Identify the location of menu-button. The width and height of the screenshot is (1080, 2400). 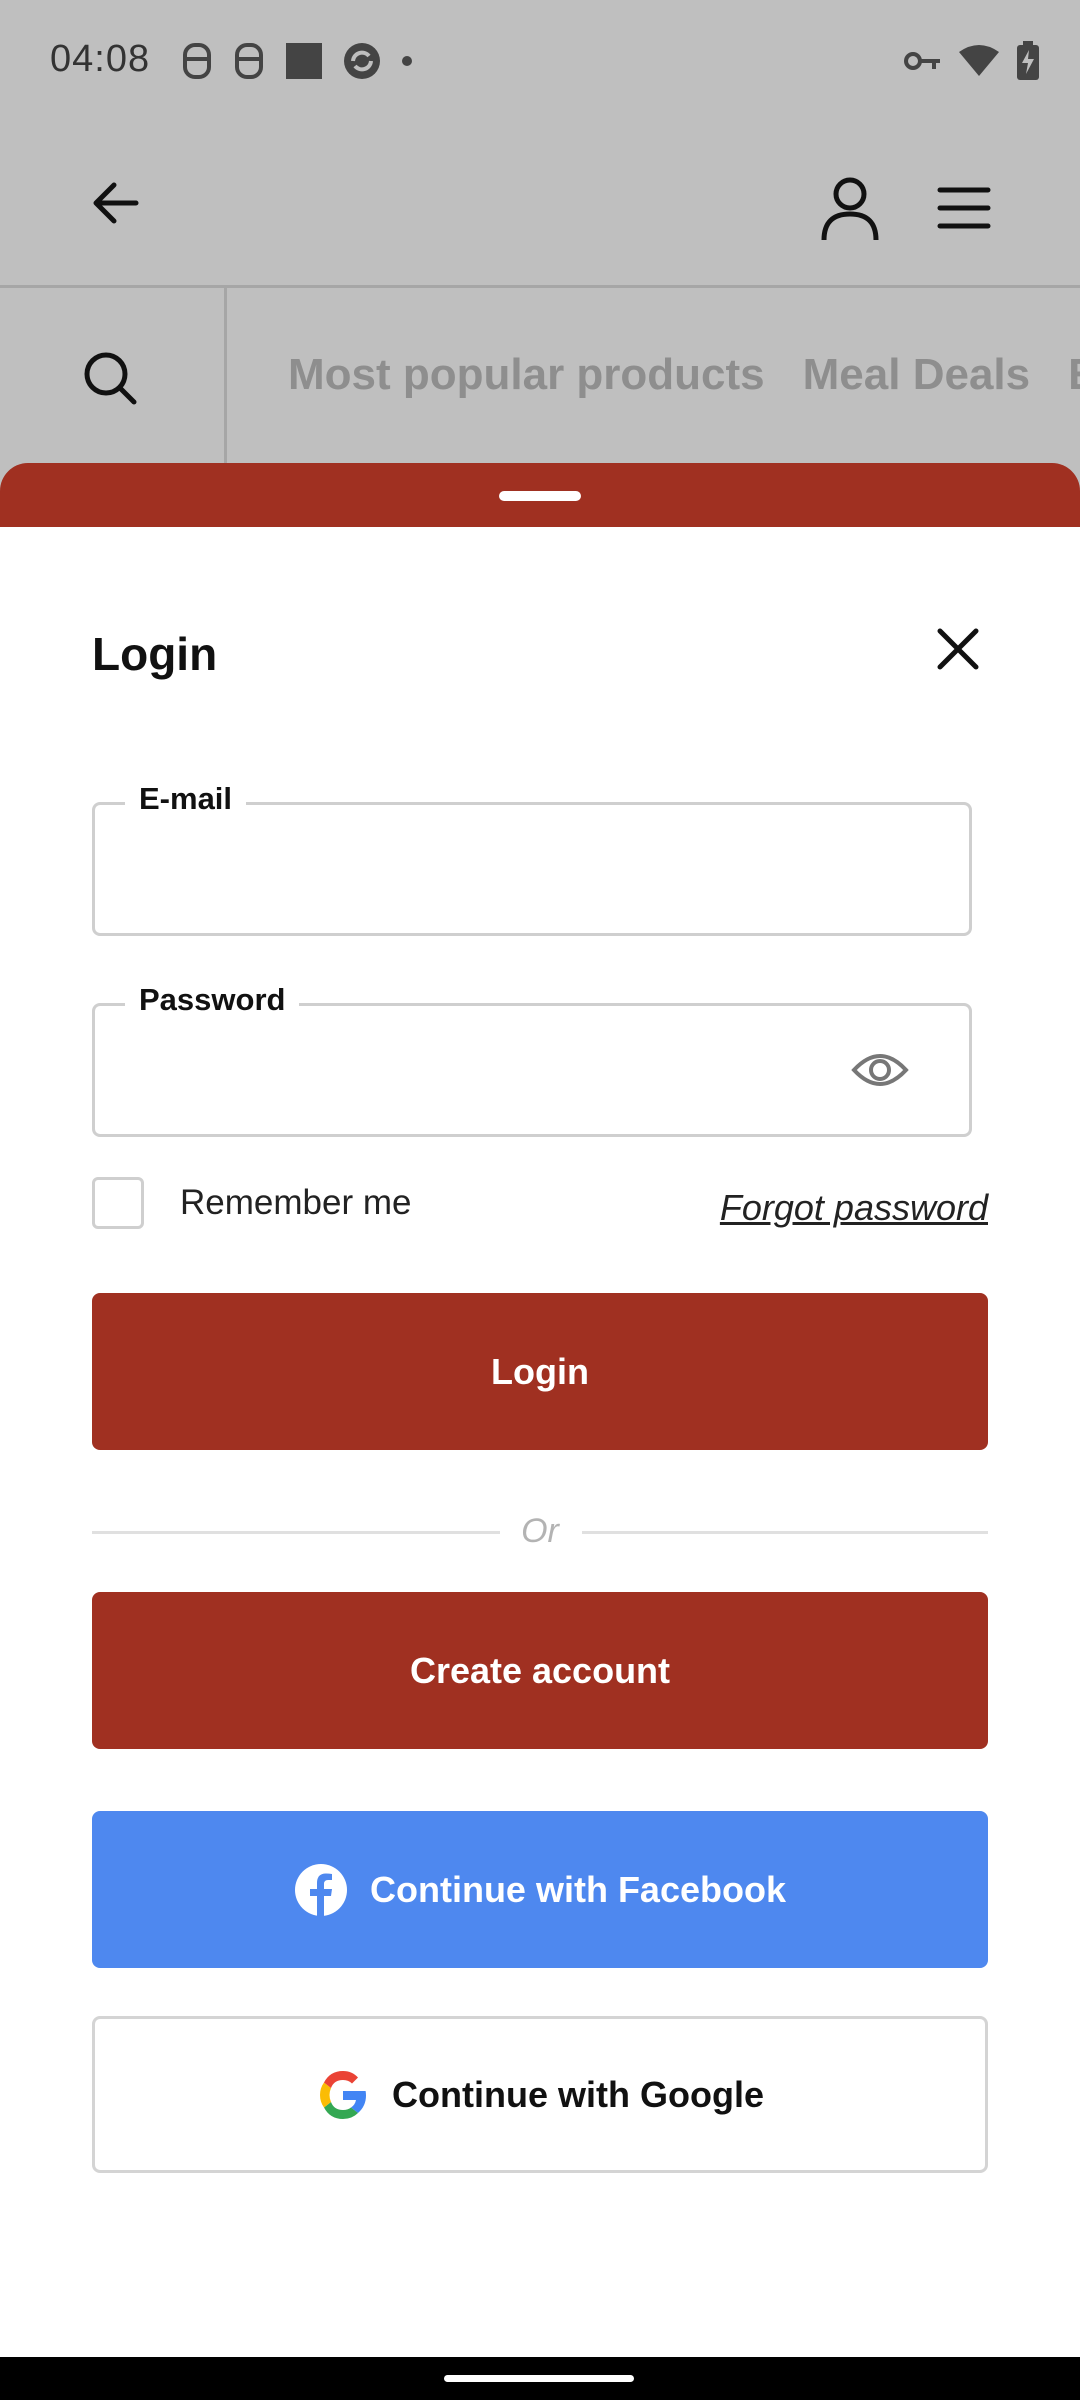
(964, 208).